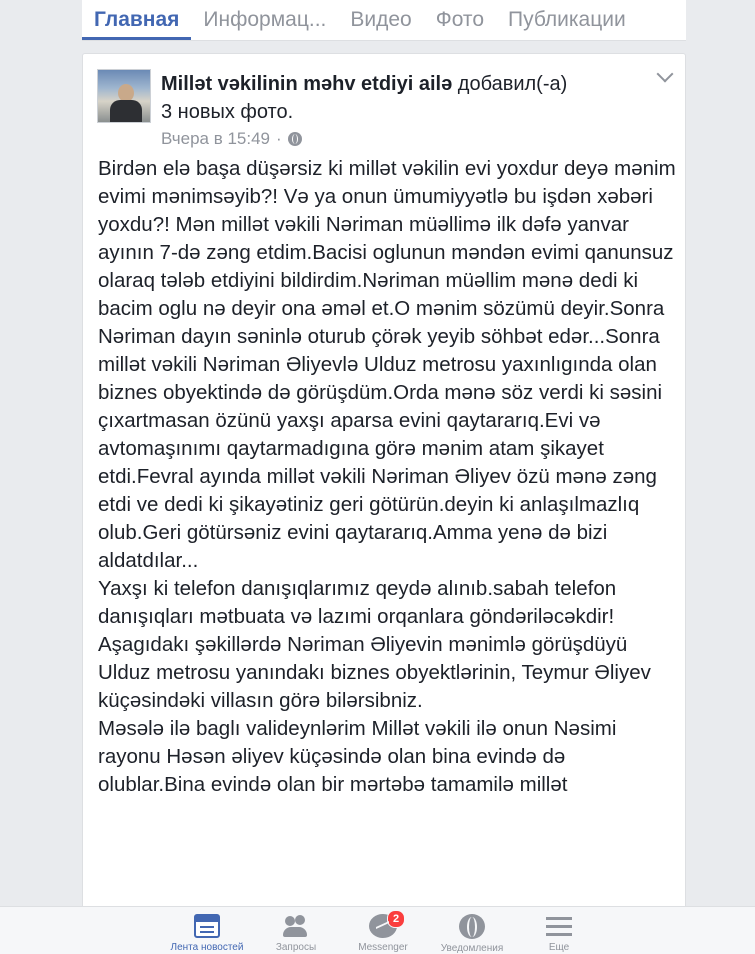  Describe the element at coordinates (207, 926) in the screenshot. I see `news-feed-icon` at that location.